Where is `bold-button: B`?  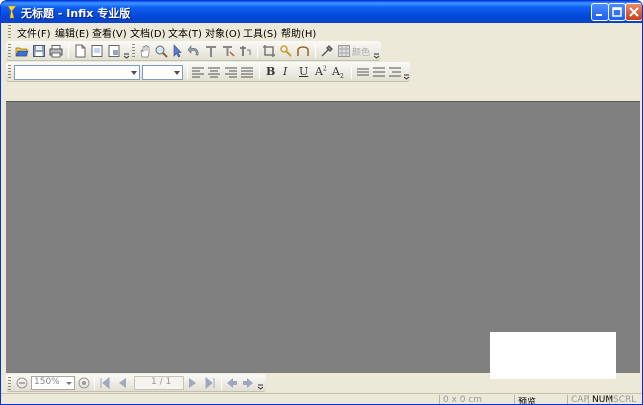 bold-button: B is located at coordinates (270, 71).